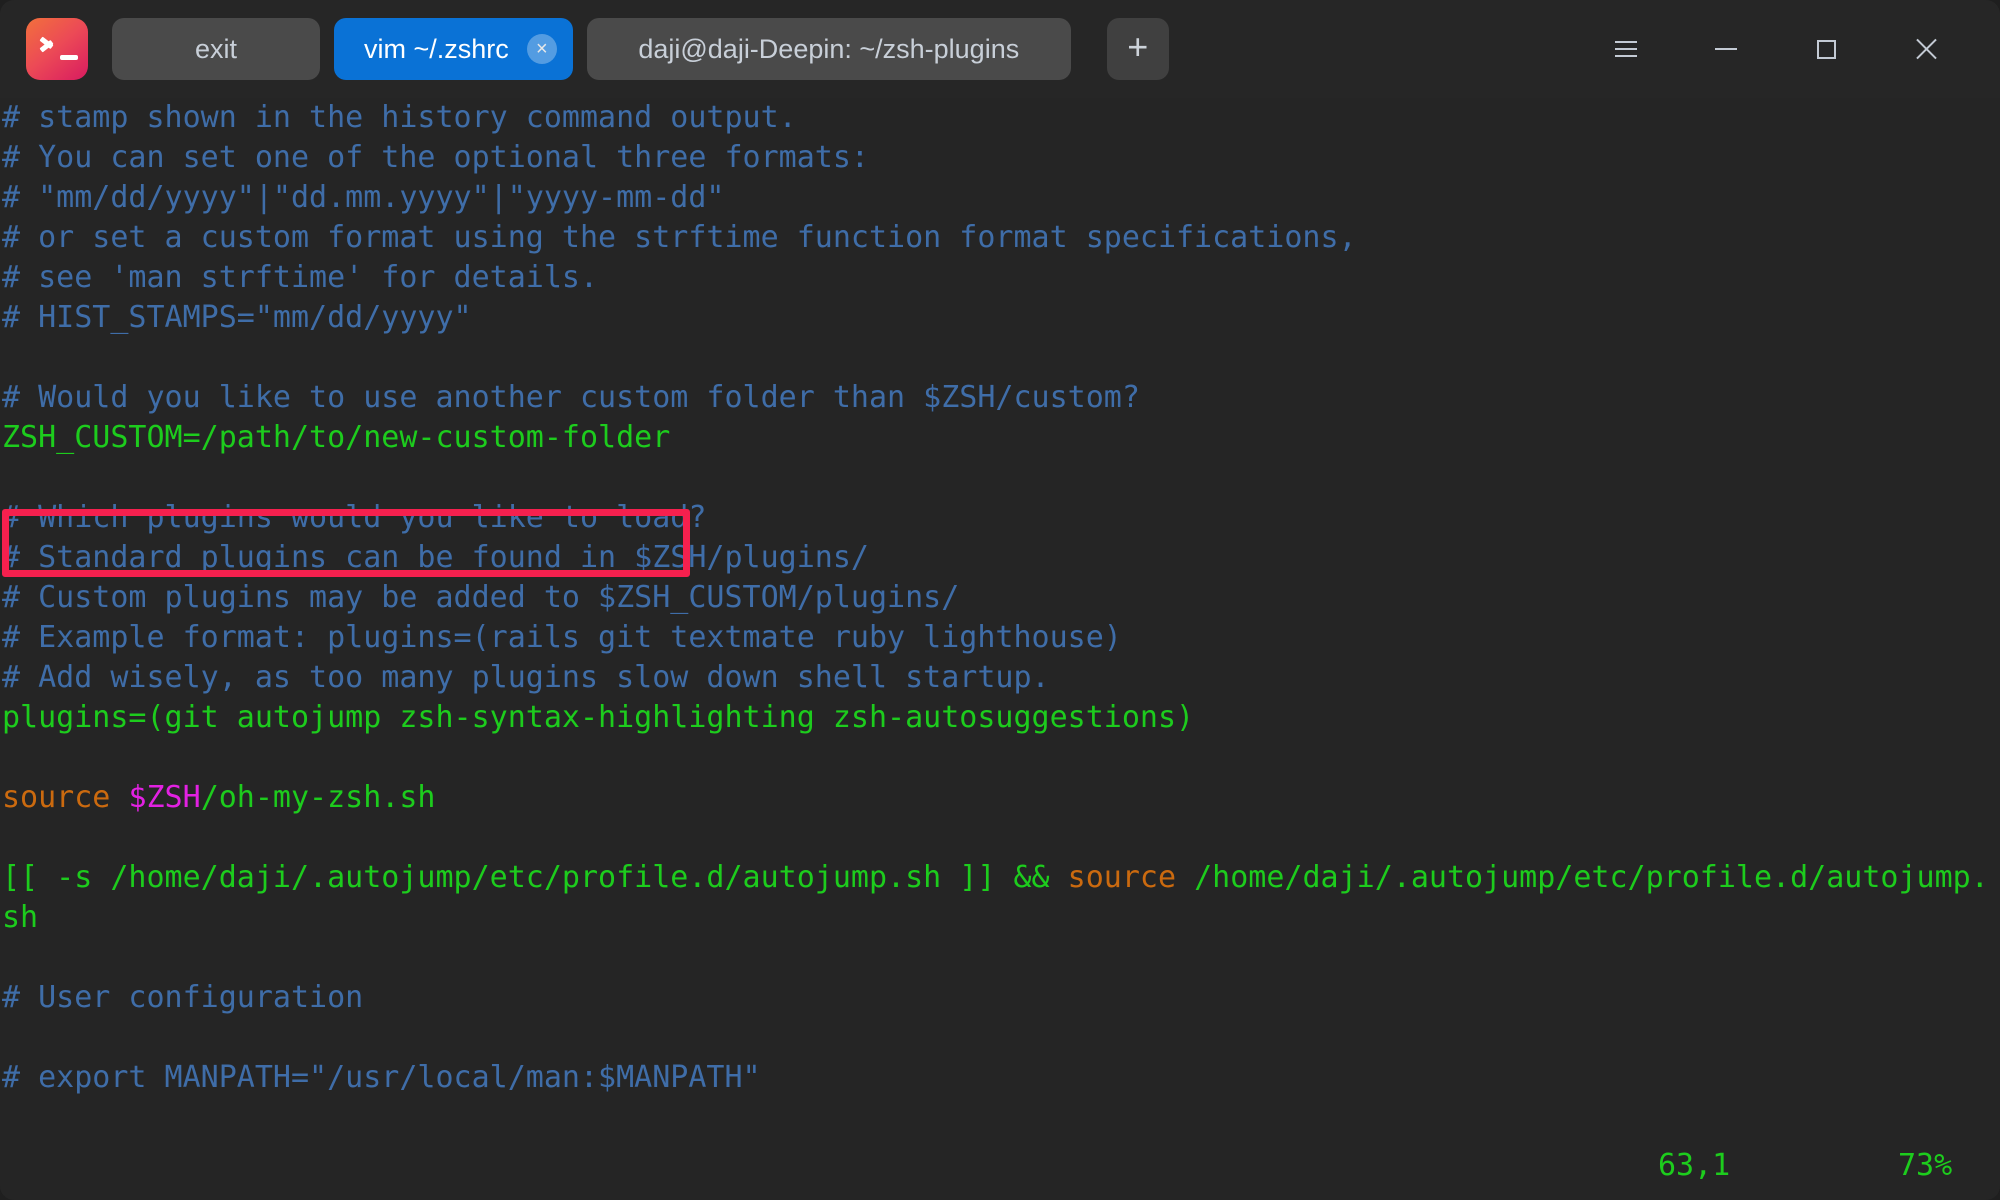 The width and height of the screenshot is (2000, 1200). I want to click on close-button, so click(1926, 49).